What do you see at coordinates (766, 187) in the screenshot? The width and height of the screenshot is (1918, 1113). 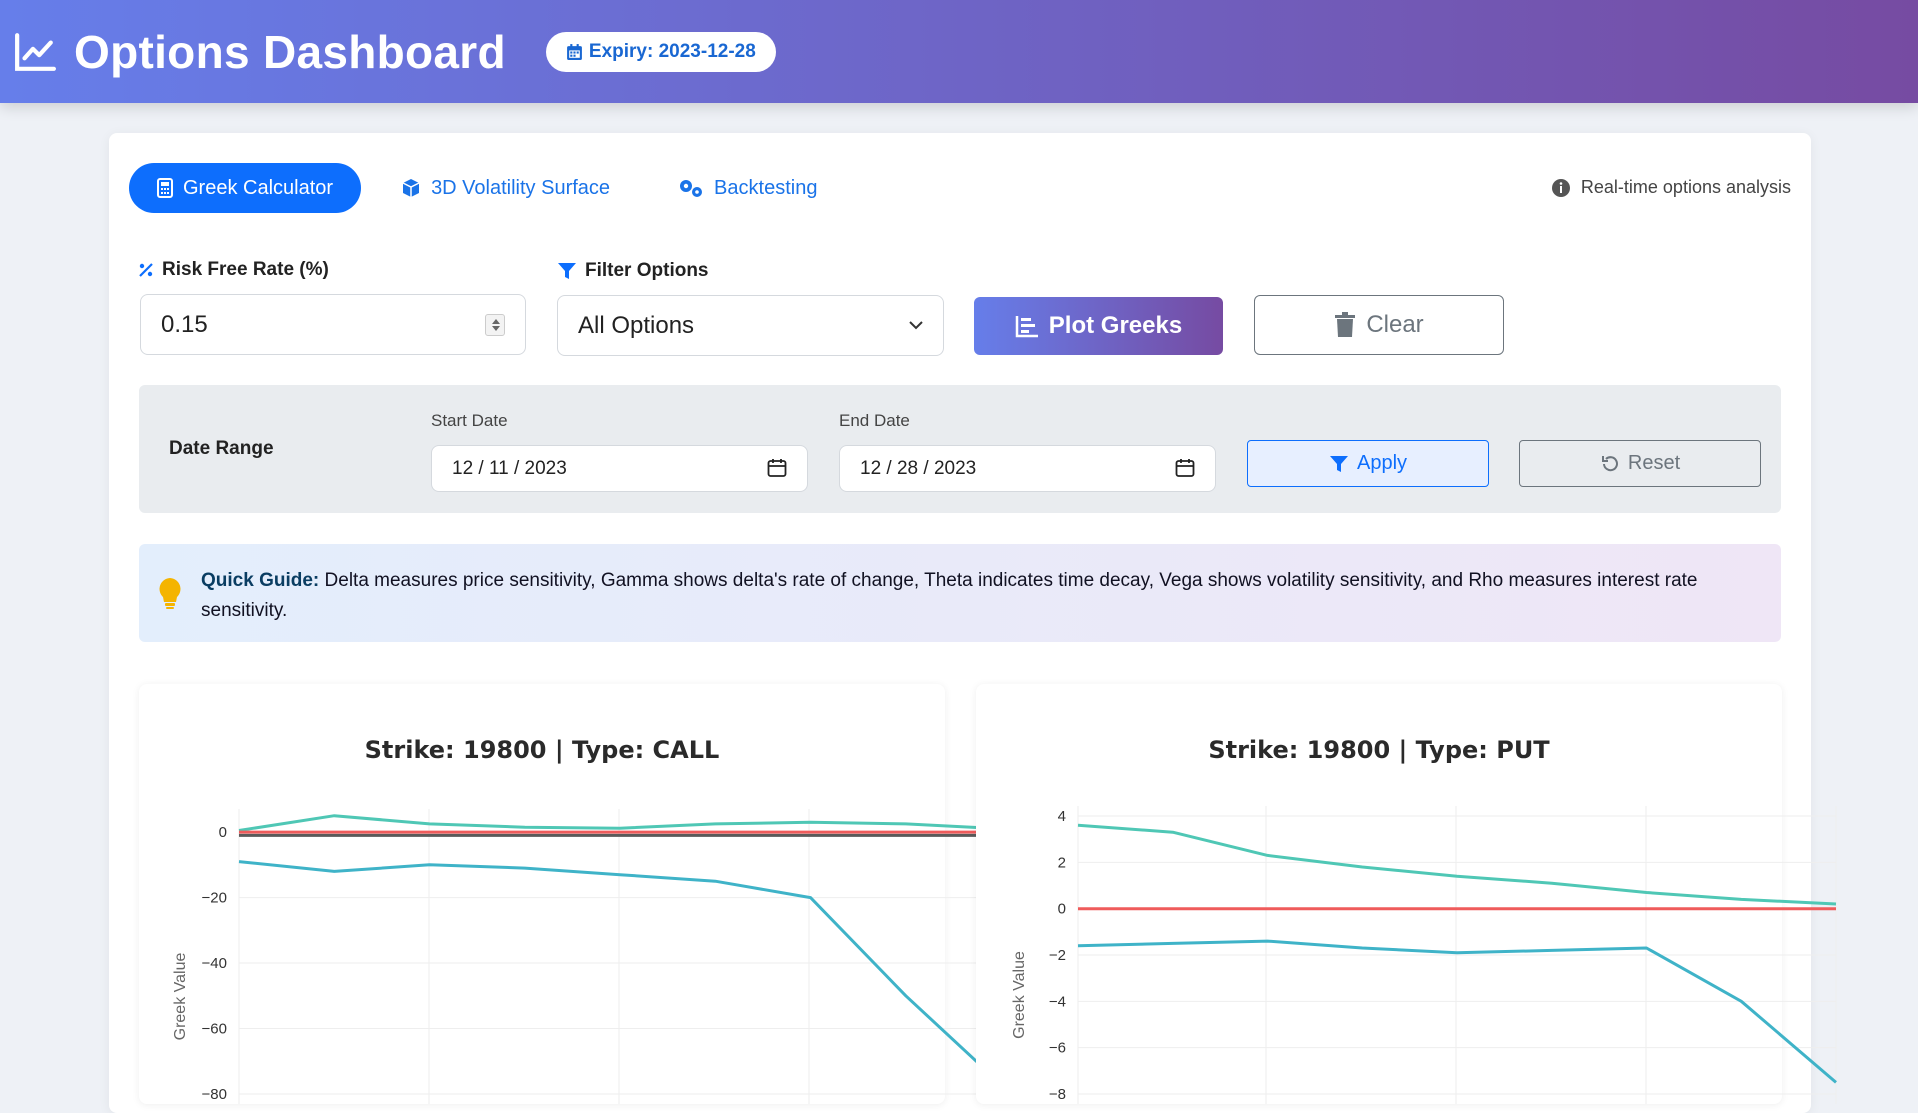 I see `tab-label: Backtesting` at bounding box center [766, 187].